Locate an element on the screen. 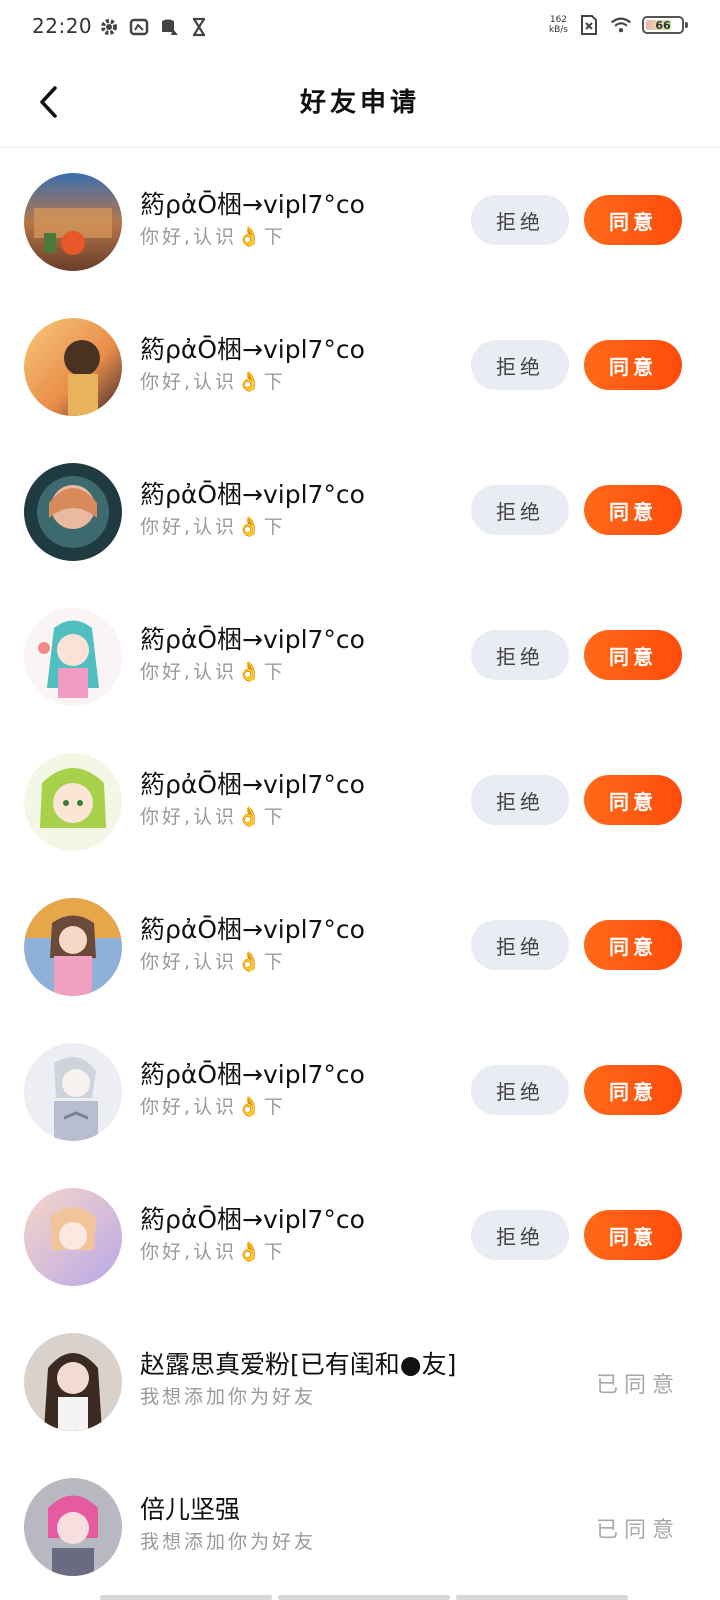 This screenshot has width=720, height=1600. bottom-scroll-indicator is located at coordinates (364, 1597).